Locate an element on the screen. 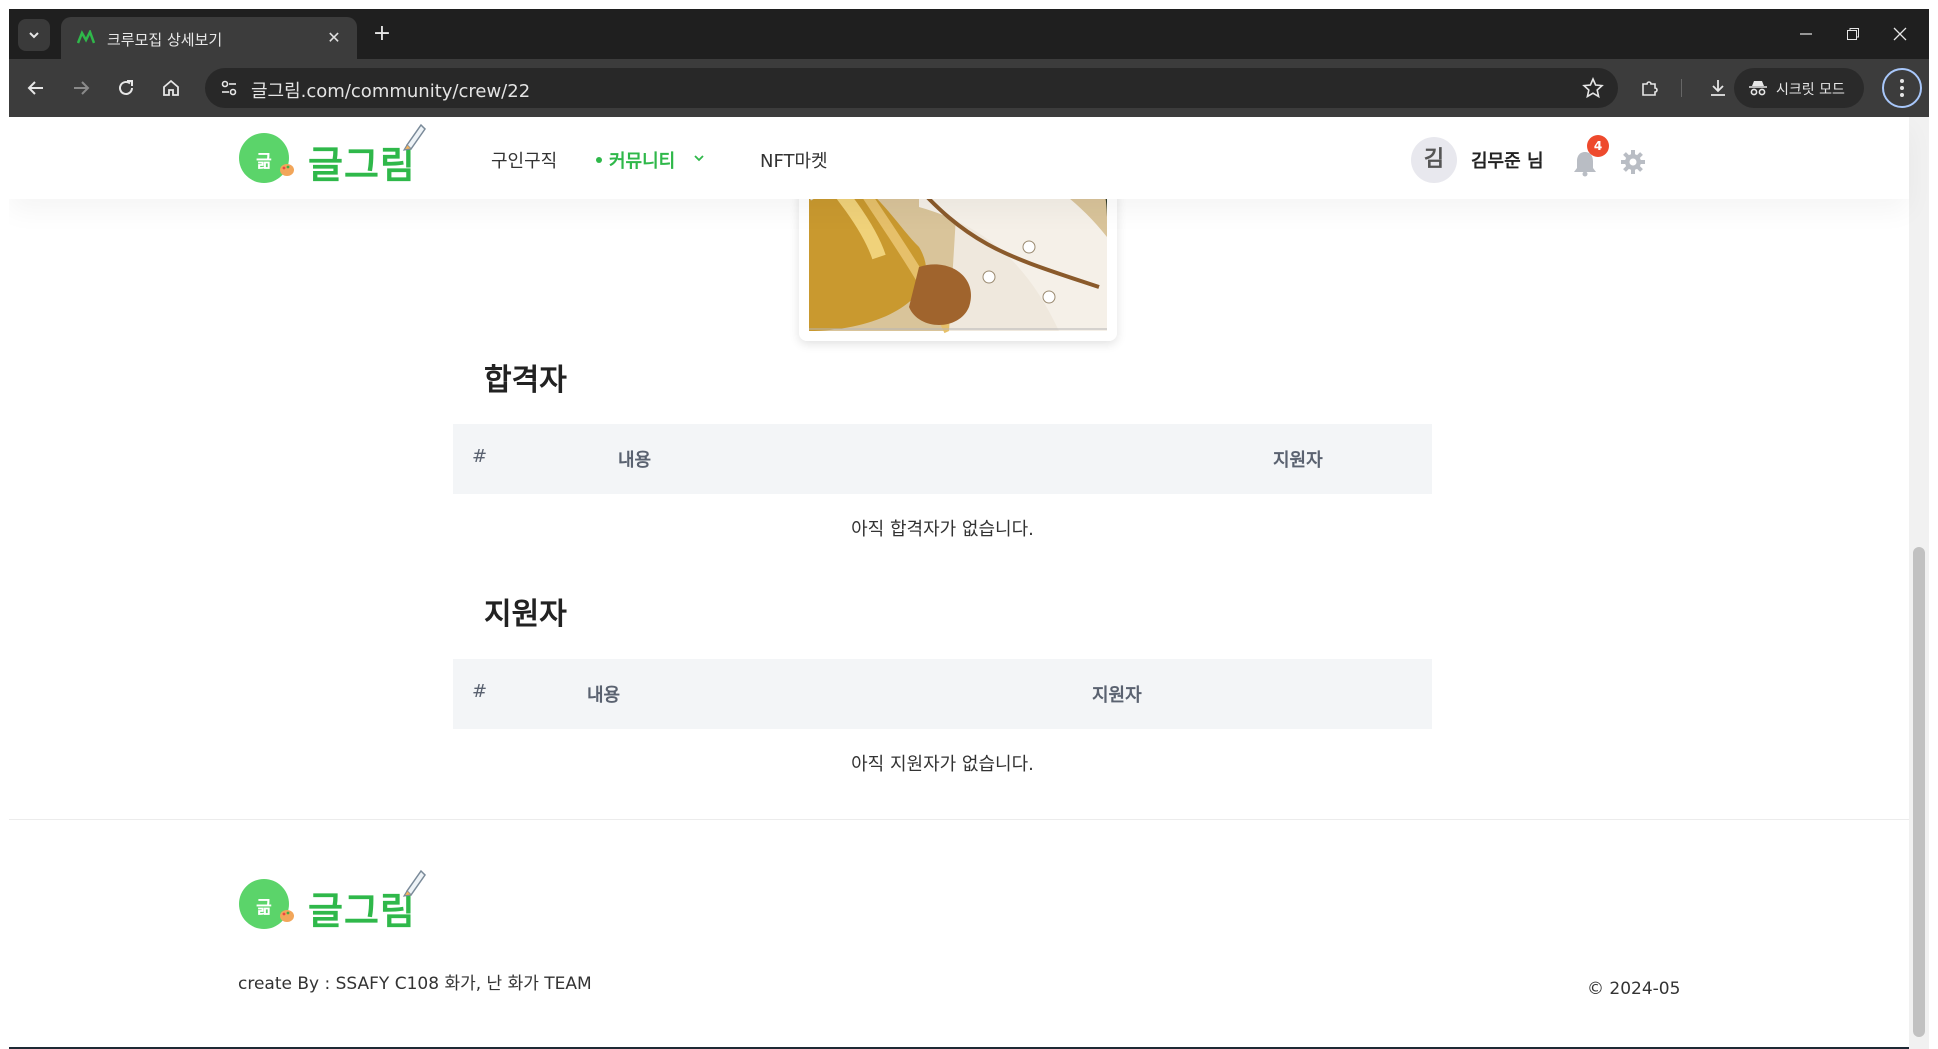 The image size is (1938, 1049). applicants-col-num: # is located at coordinates (480, 691).